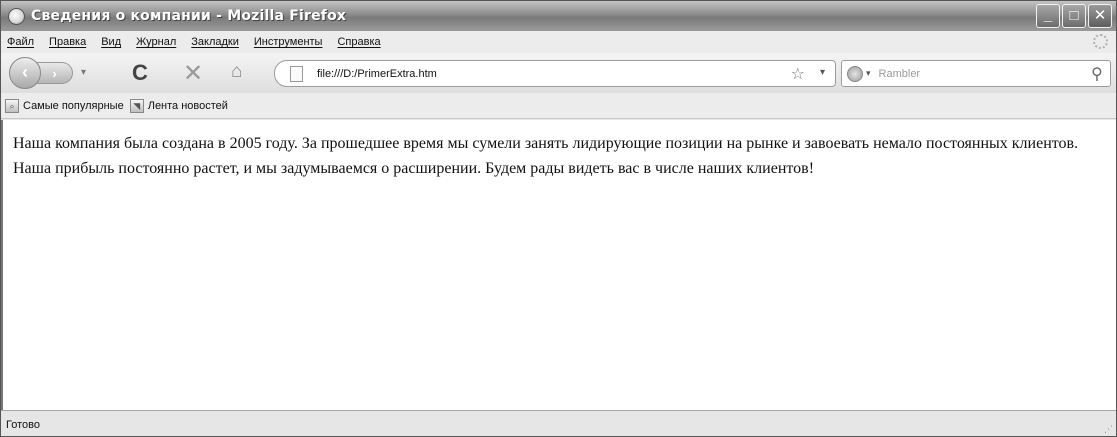 The height and width of the screenshot is (437, 1117). Describe the element at coordinates (1100, 41) in the screenshot. I see `throbber-icon` at that location.